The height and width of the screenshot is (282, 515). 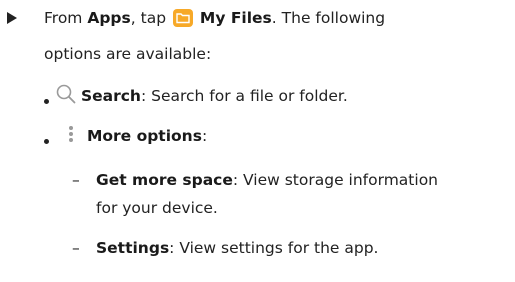 What do you see at coordinates (335, 180) in the screenshot?
I see `get-more-space-description: : View storage information` at bounding box center [335, 180].